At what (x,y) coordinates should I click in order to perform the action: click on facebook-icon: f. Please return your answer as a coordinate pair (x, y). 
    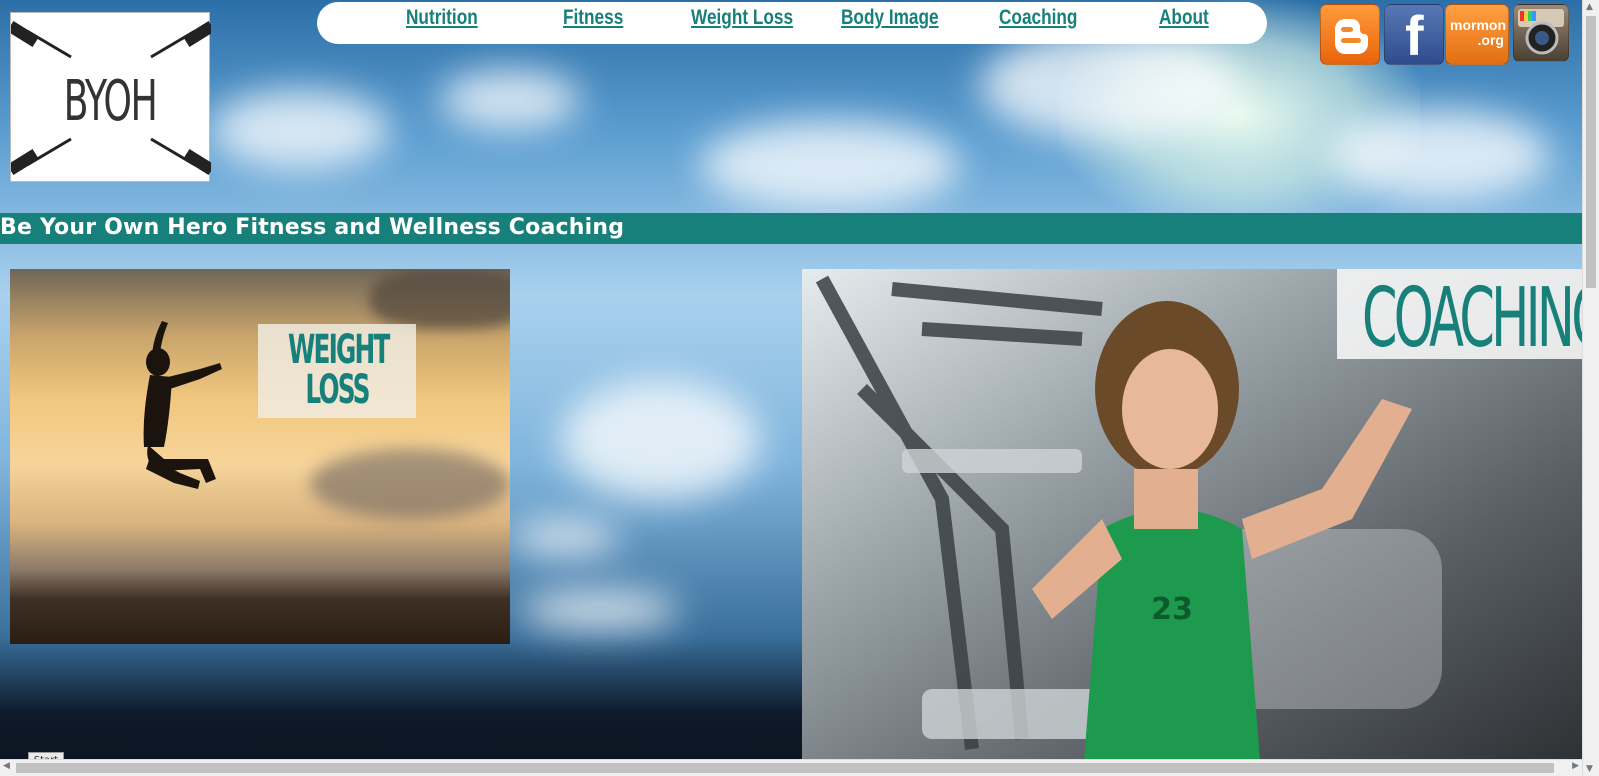
    Looking at the image, I should click on (1414, 35).